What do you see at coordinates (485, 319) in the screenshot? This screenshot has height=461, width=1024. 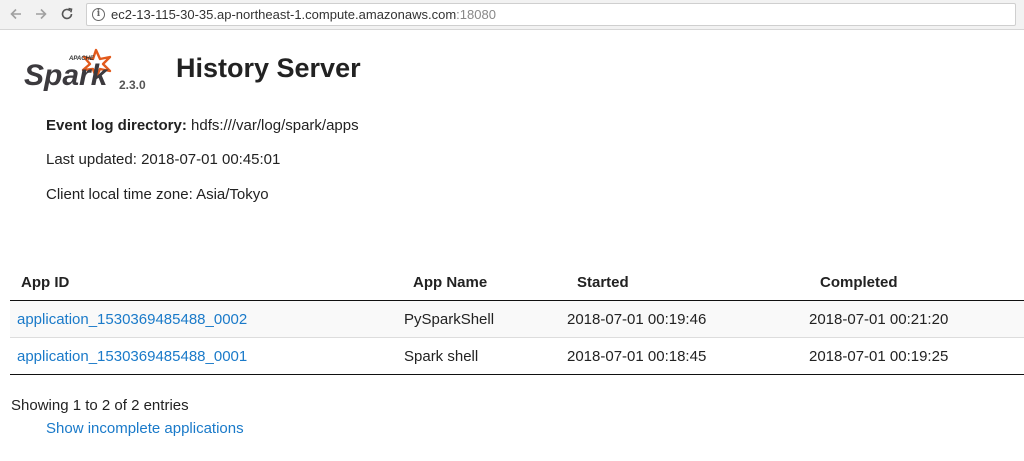 I see `app-name-cell: PySparkShell` at bounding box center [485, 319].